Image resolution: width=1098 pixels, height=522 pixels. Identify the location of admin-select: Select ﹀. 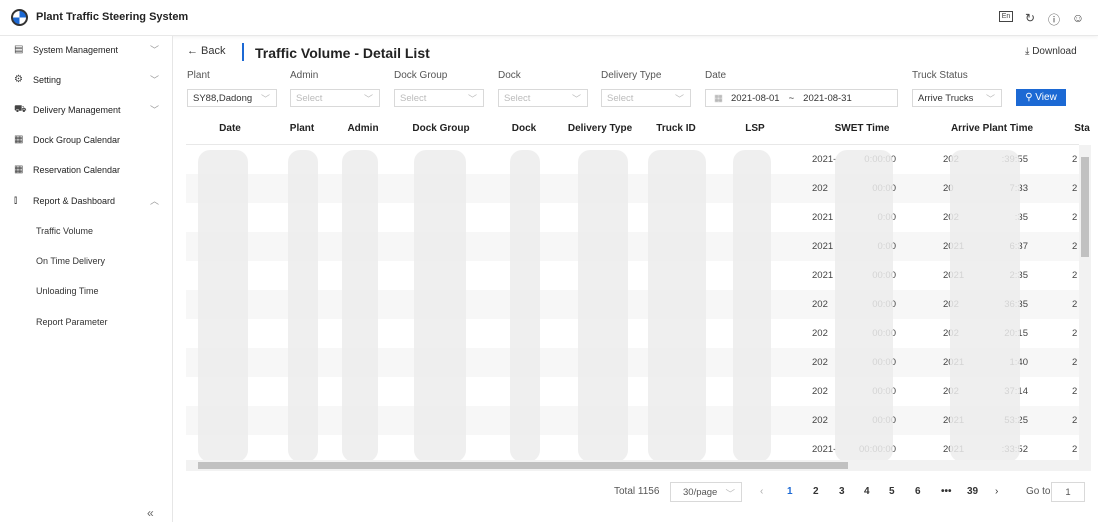
(335, 98).